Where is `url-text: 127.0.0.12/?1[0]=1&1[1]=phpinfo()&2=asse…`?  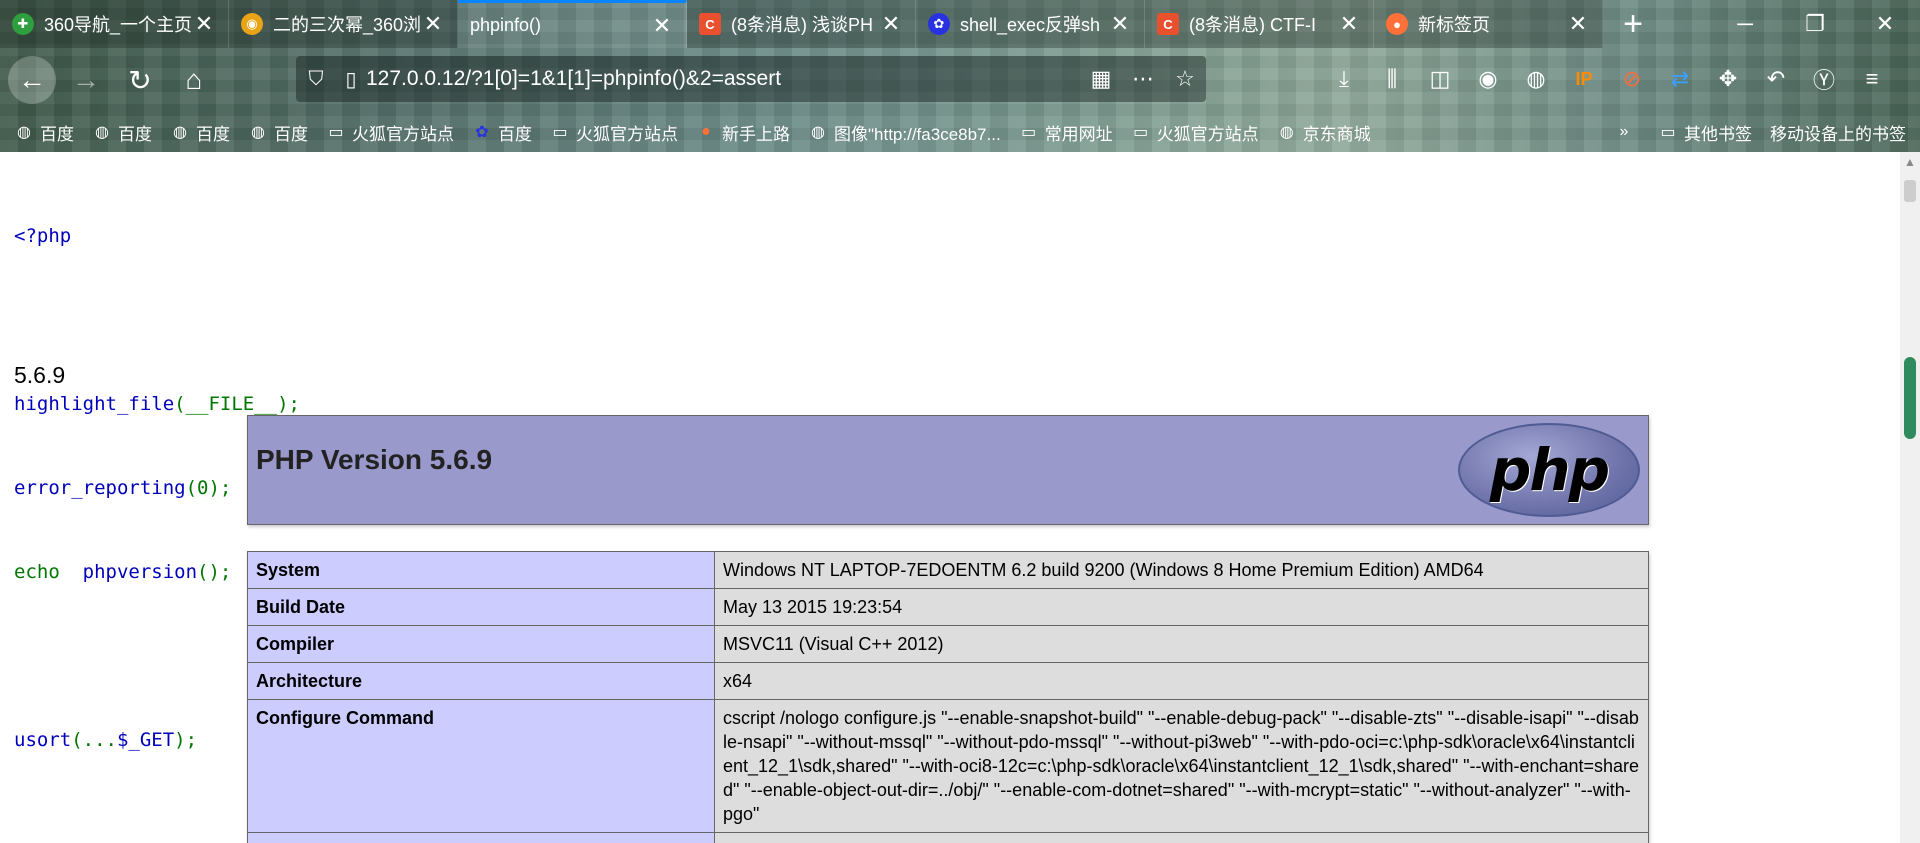 url-text: 127.0.0.12/?1[0]=1&1[1]=phpinfo()&2=asse… is located at coordinates (723, 79).